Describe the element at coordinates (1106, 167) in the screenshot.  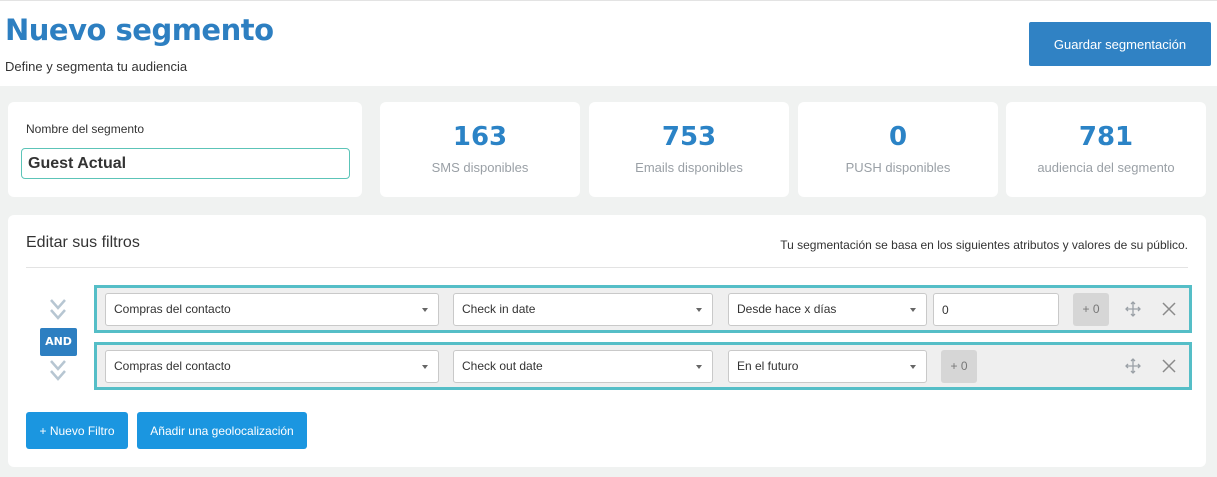
I see `stat-label: audiencia del segmento` at that location.